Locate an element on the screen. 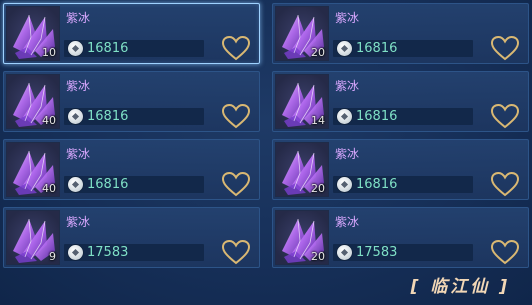 The height and width of the screenshot is (305, 532). item-quantity: 9 is located at coordinates (52, 256).